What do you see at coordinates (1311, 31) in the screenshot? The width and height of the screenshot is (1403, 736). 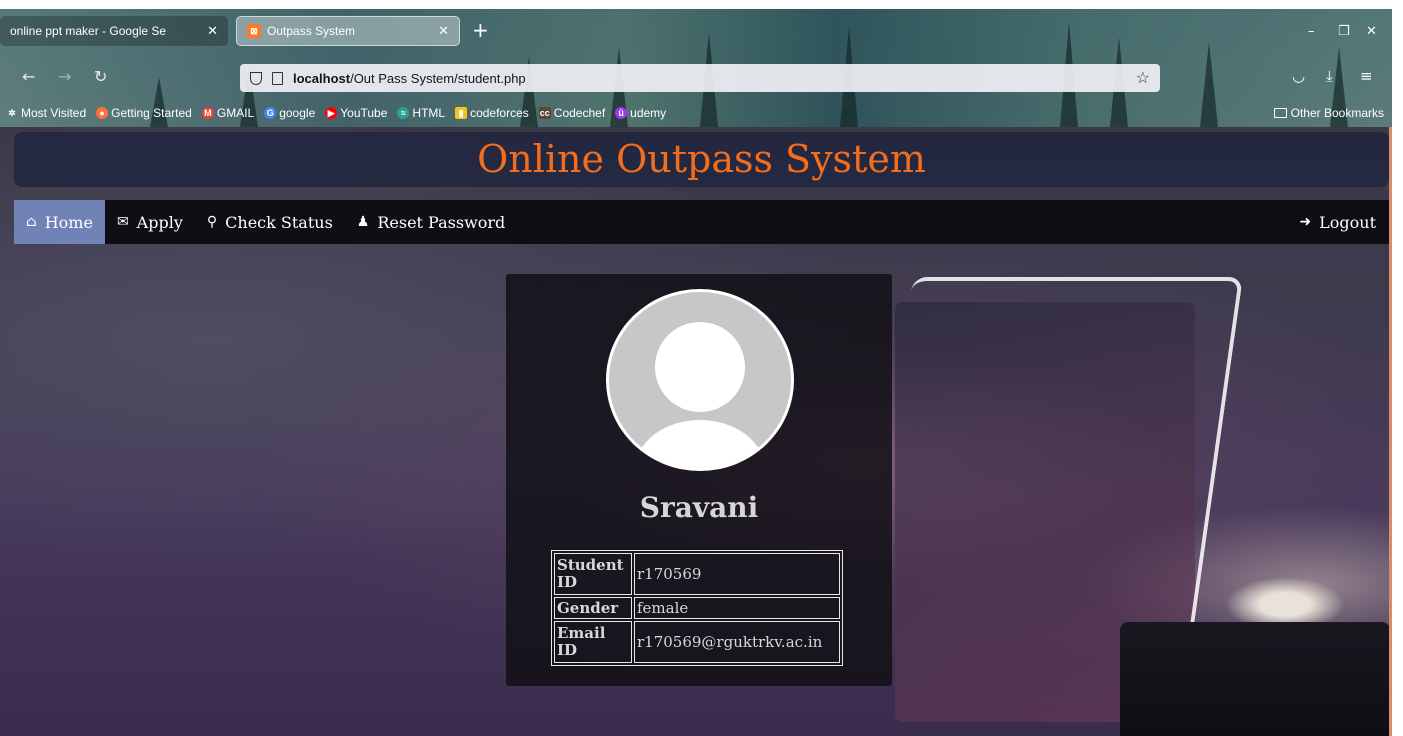 I see `minimize-icon: –` at bounding box center [1311, 31].